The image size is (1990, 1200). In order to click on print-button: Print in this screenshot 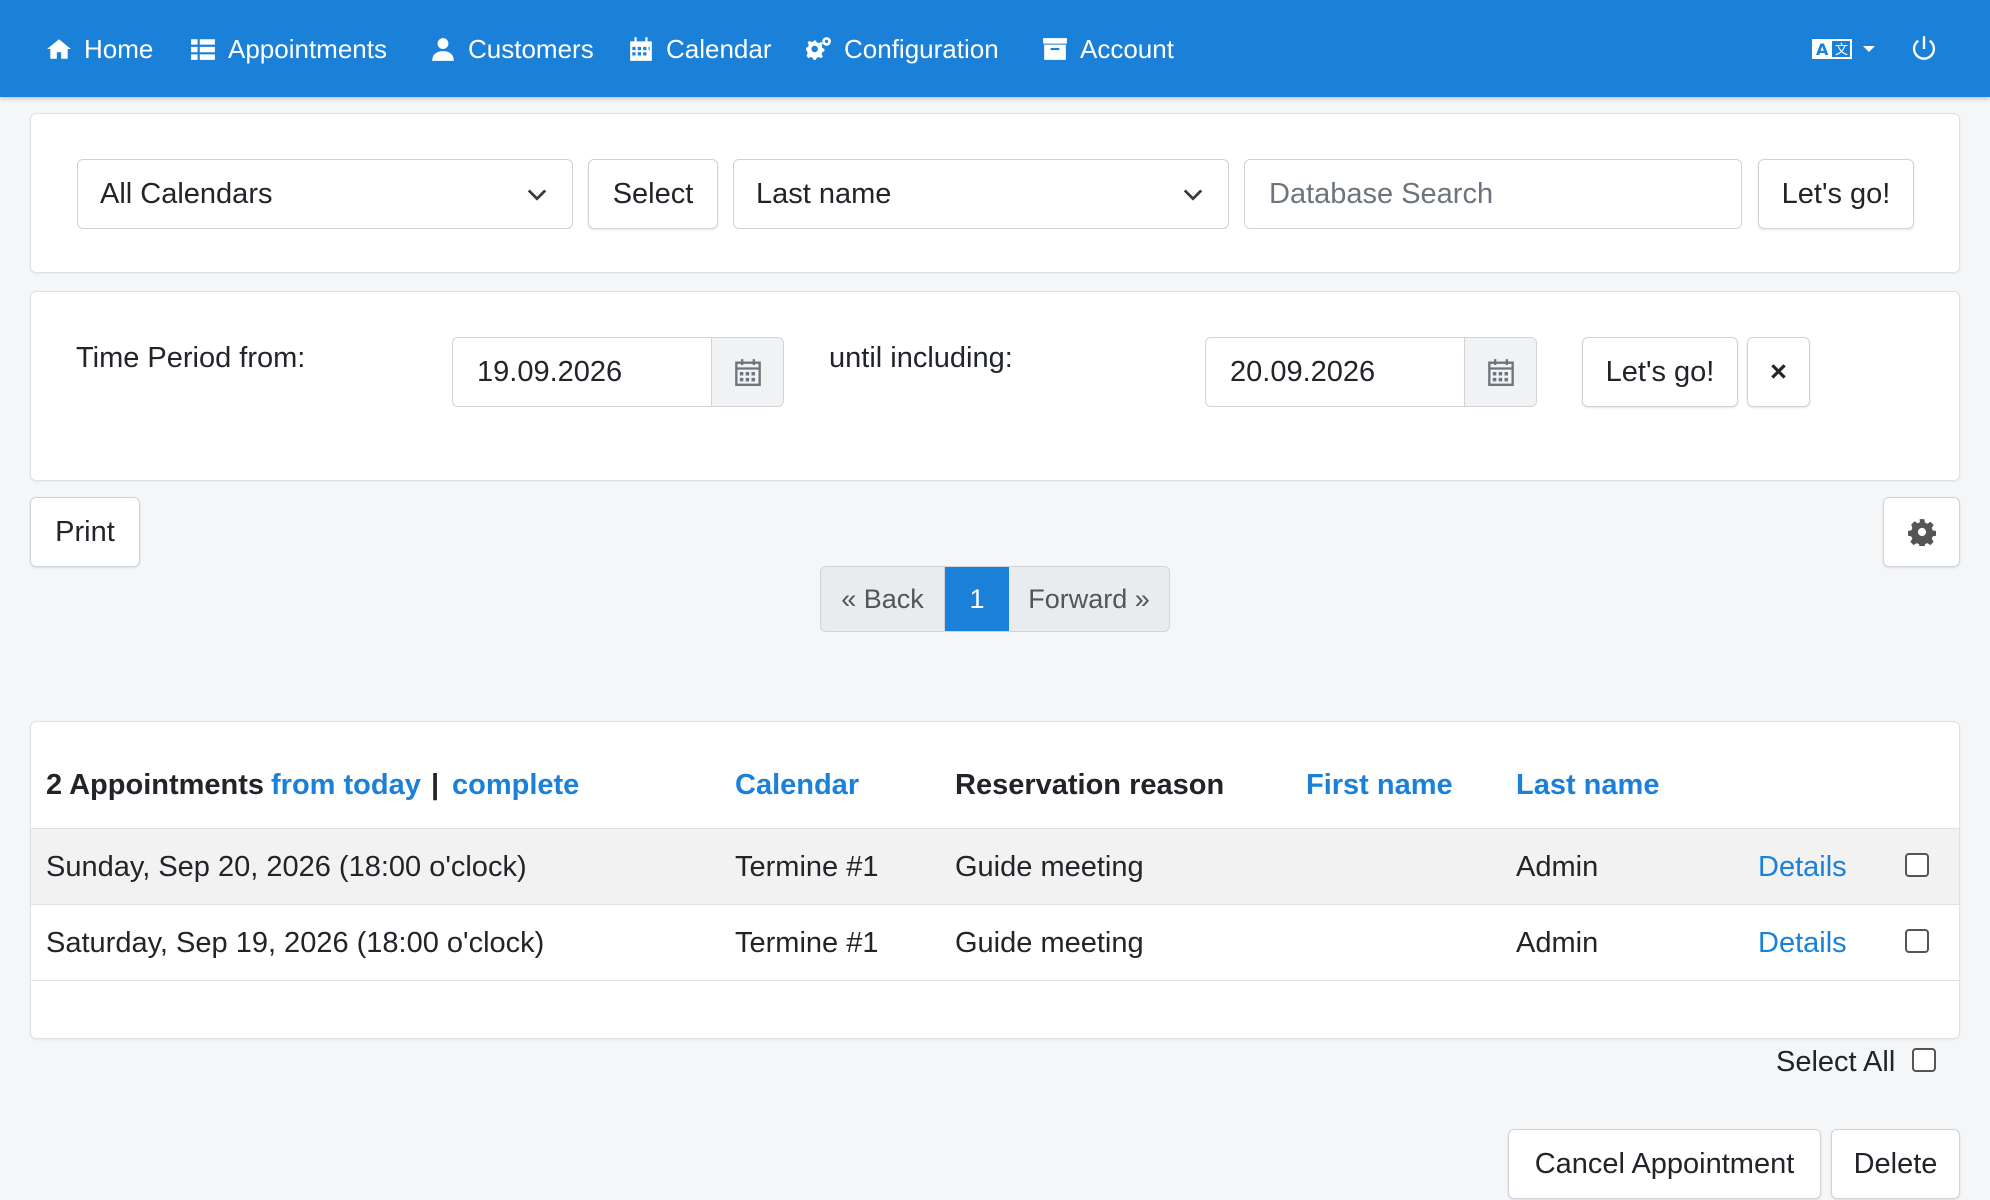, I will do `click(85, 532)`.